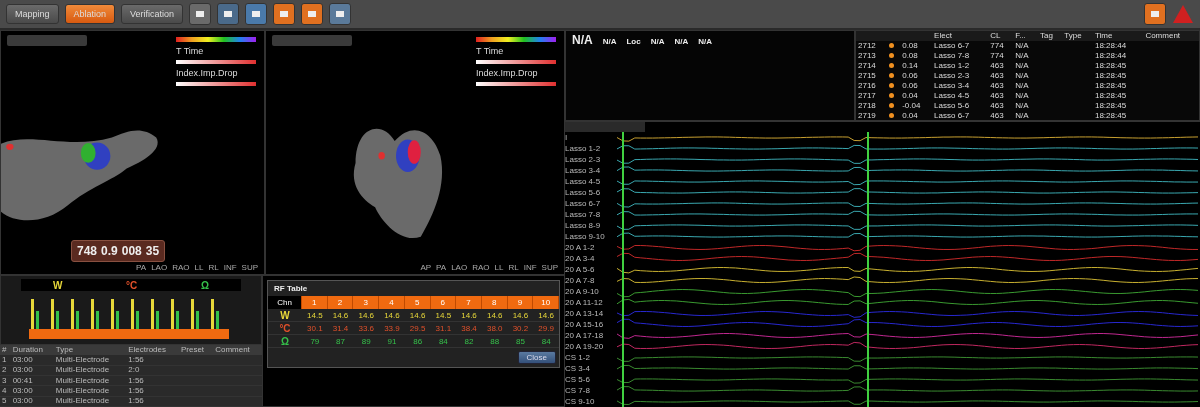  I want to click on mode-tab: Verification, so click(152, 14).